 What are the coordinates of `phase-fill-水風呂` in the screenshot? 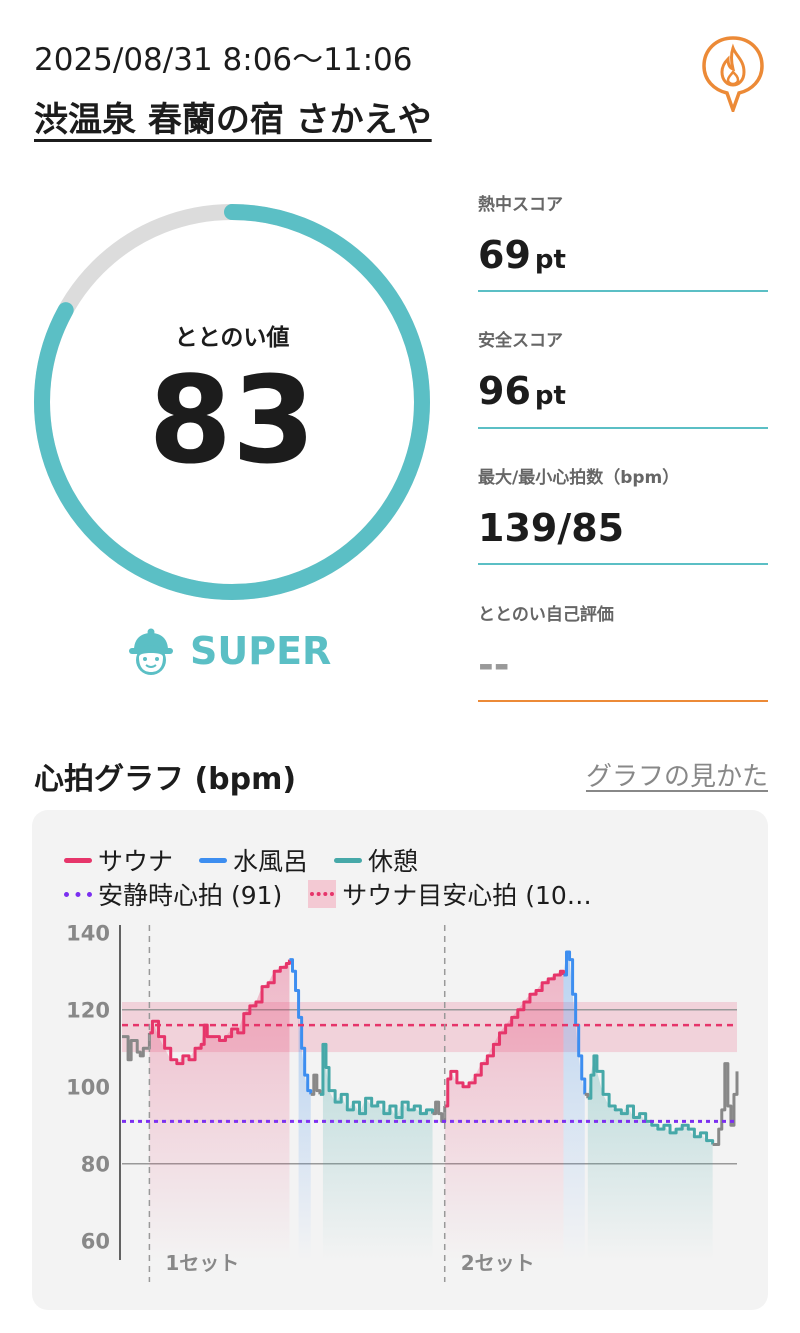 It's located at (574, 1105).